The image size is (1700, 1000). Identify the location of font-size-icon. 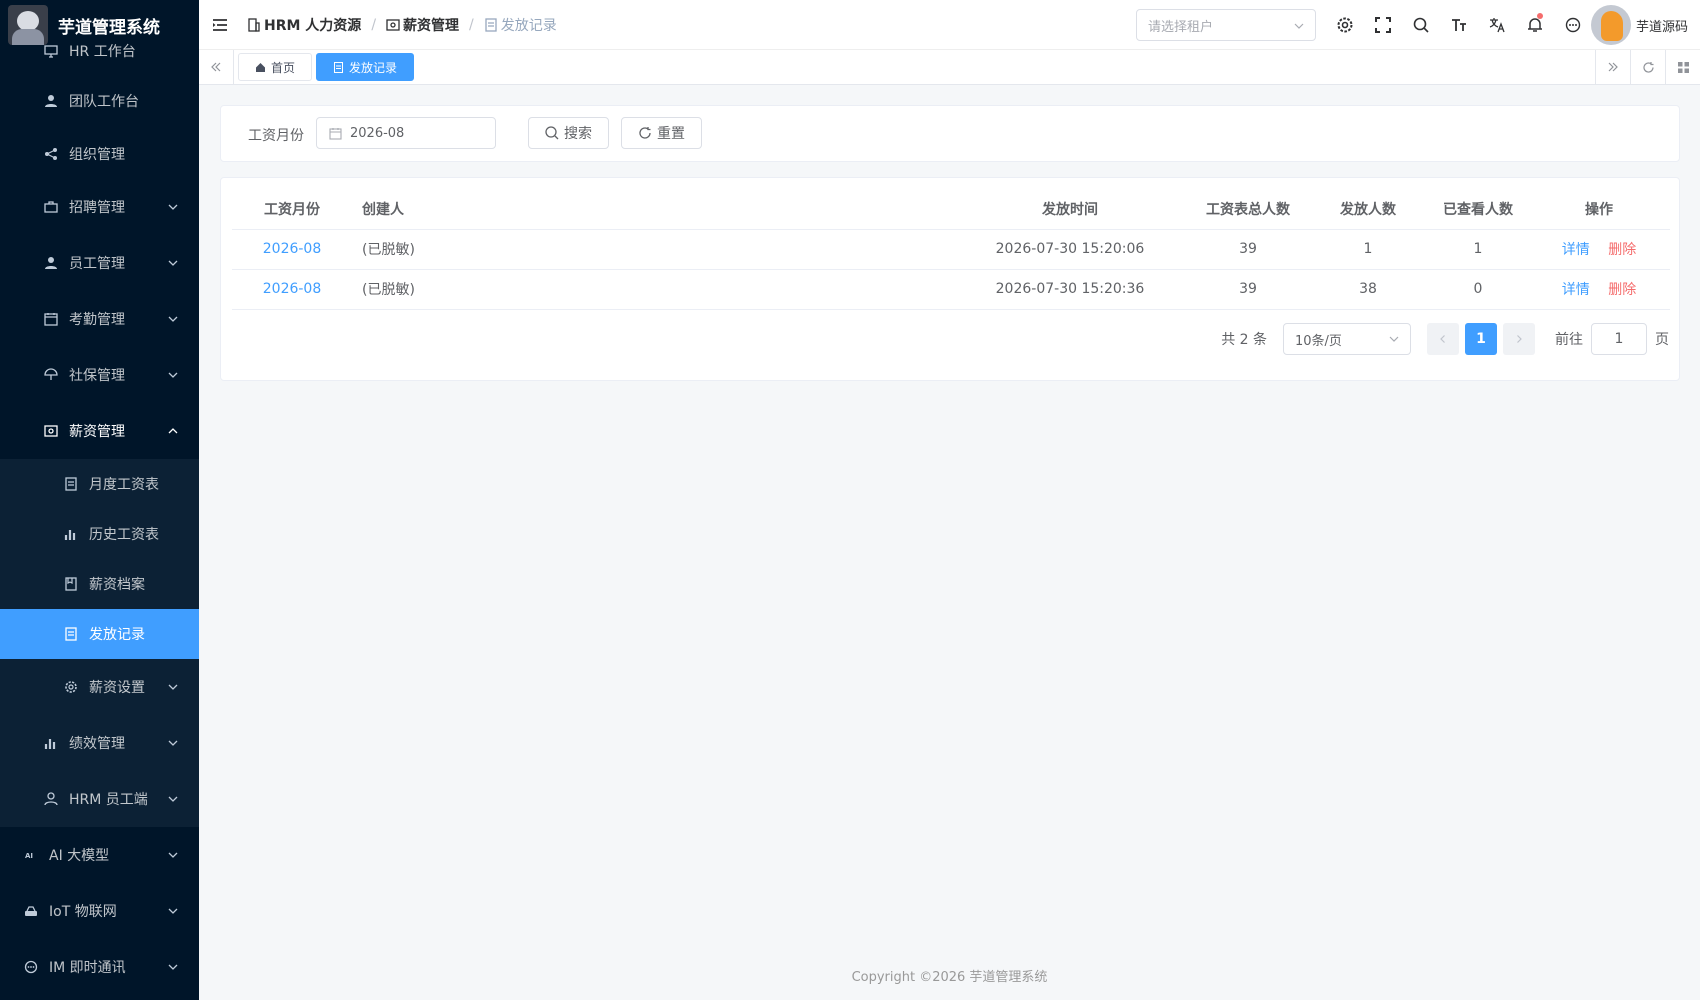
(1459, 25).